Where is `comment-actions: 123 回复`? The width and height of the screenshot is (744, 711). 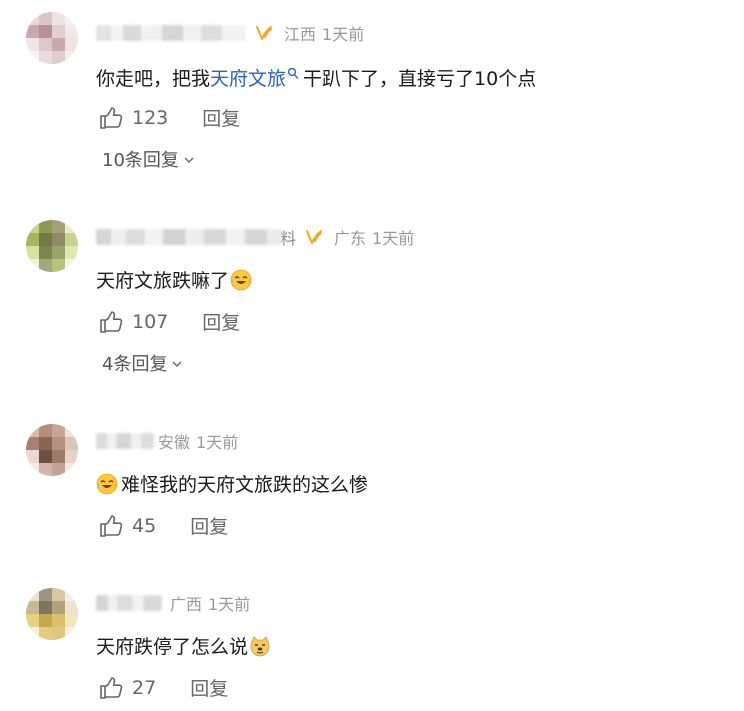
comment-actions: 123 回复 is located at coordinates (169, 117).